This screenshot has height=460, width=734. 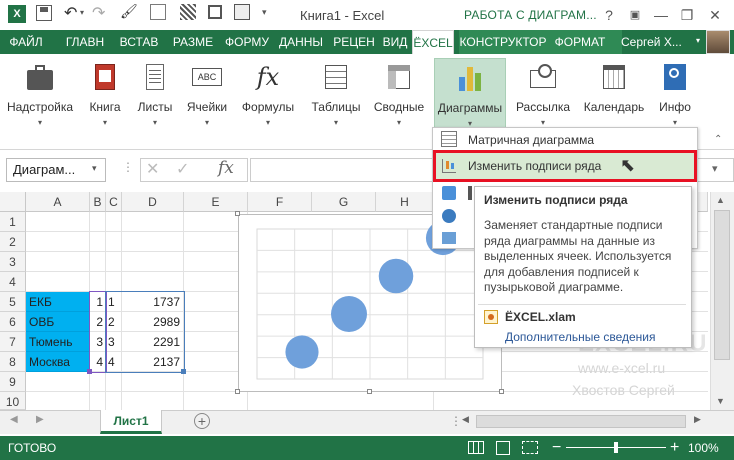 What do you see at coordinates (13, 342) in the screenshot?
I see `row-header: 7` at bounding box center [13, 342].